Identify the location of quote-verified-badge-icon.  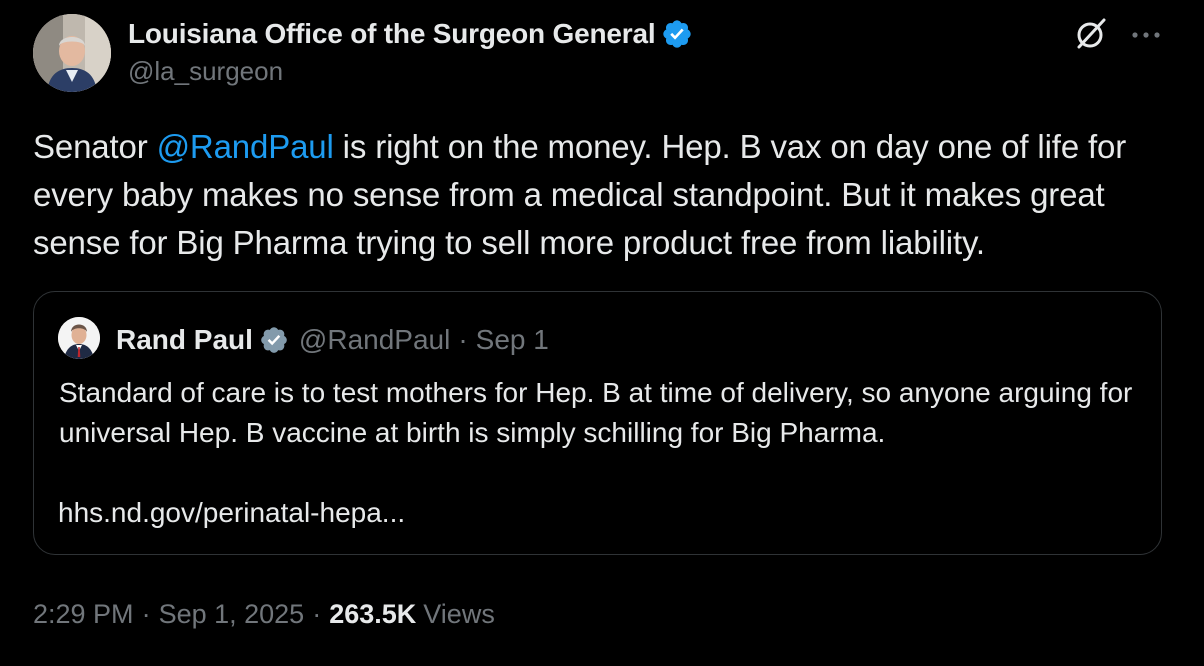
(274, 340).